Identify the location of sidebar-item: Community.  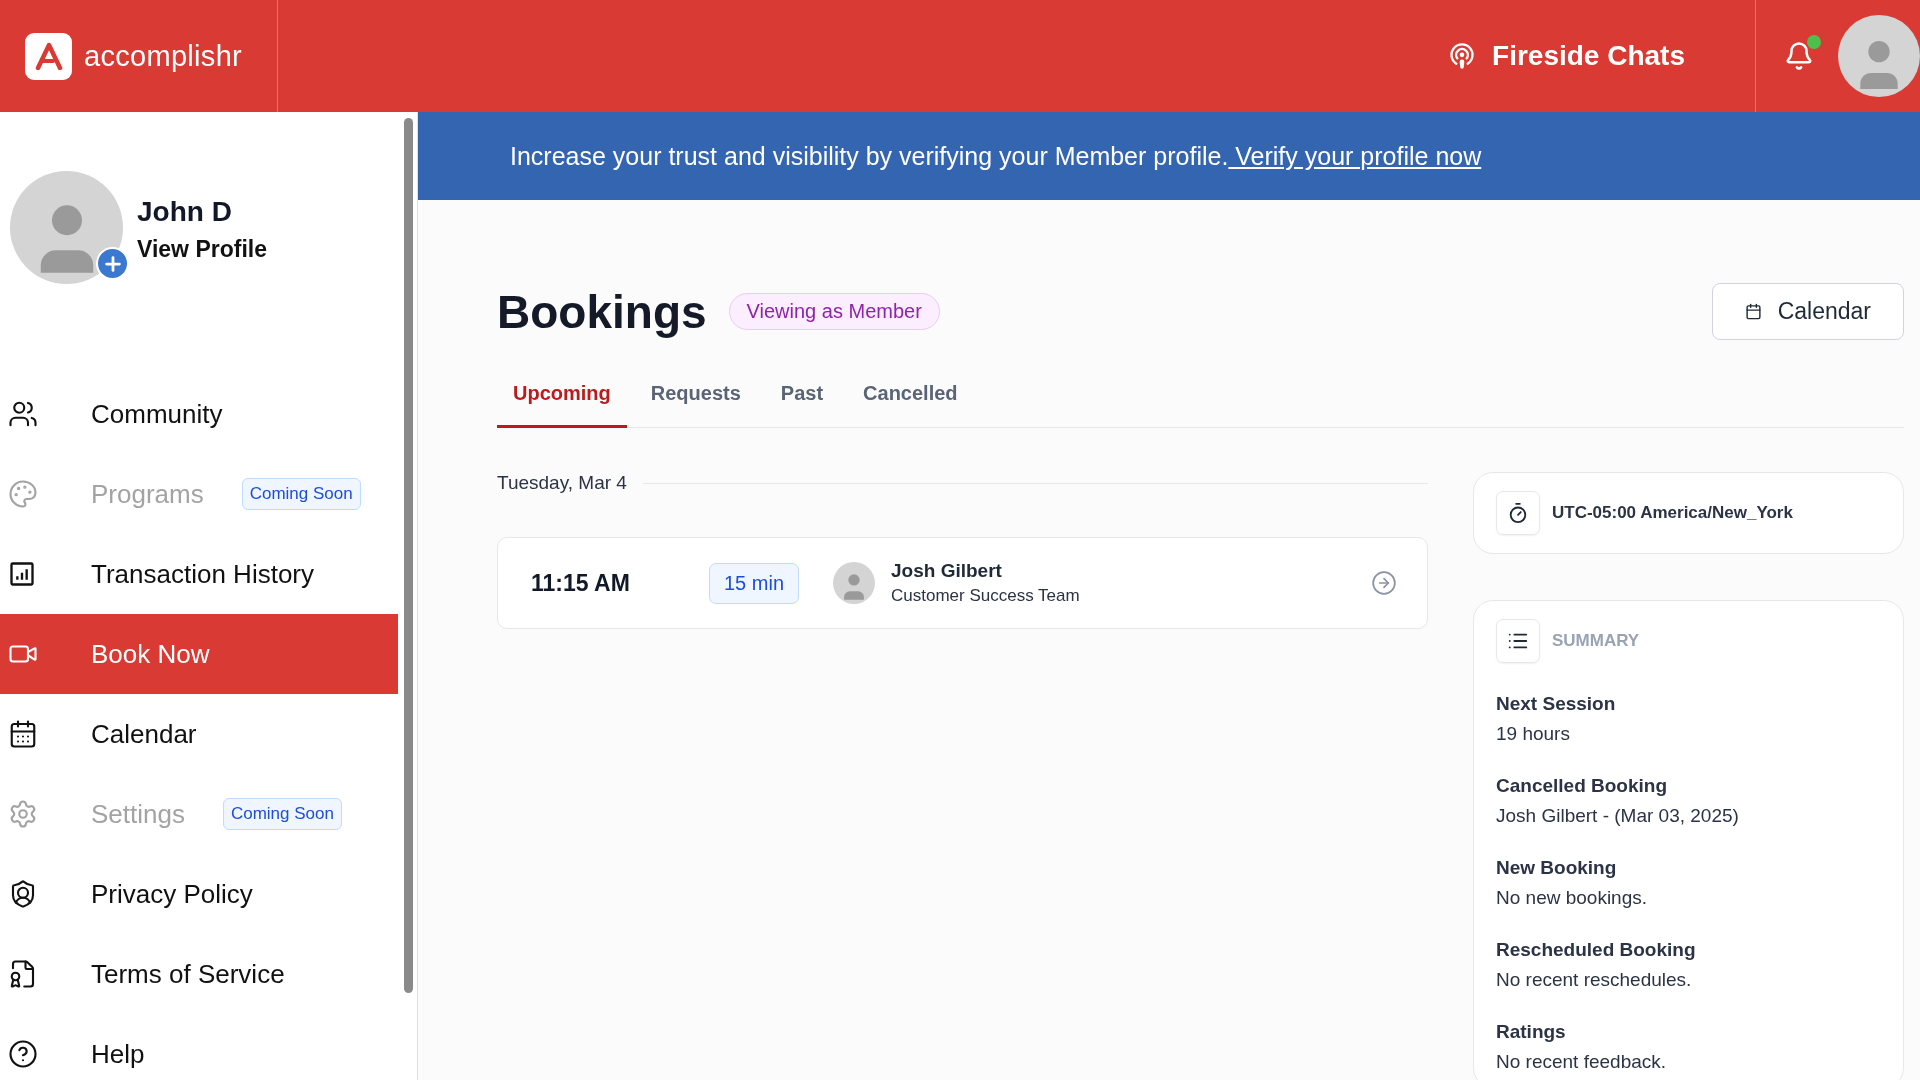
(199, 414).